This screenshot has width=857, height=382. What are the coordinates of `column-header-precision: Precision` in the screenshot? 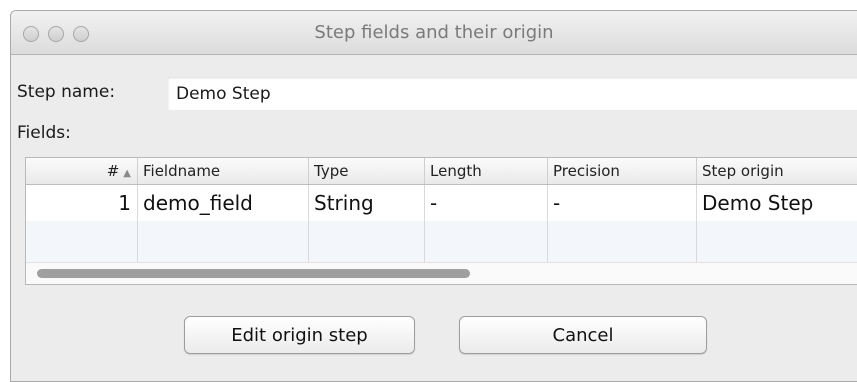 It's located at (622, 171).